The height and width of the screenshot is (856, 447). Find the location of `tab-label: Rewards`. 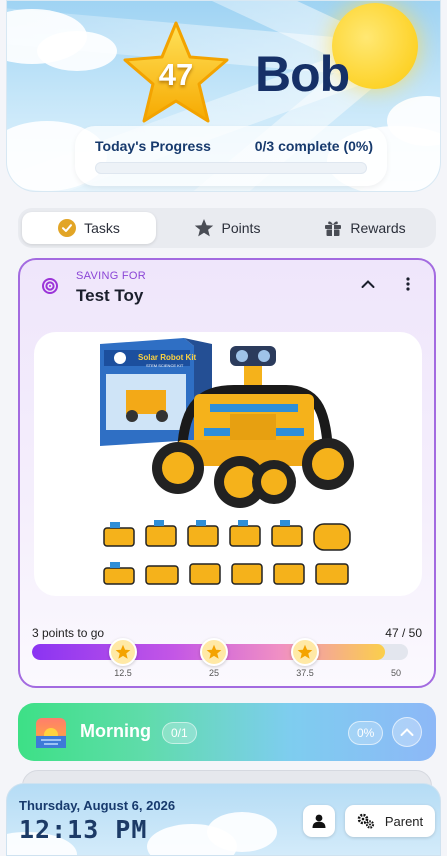

tab-label: Rewards is located at coordinates (378, 228).